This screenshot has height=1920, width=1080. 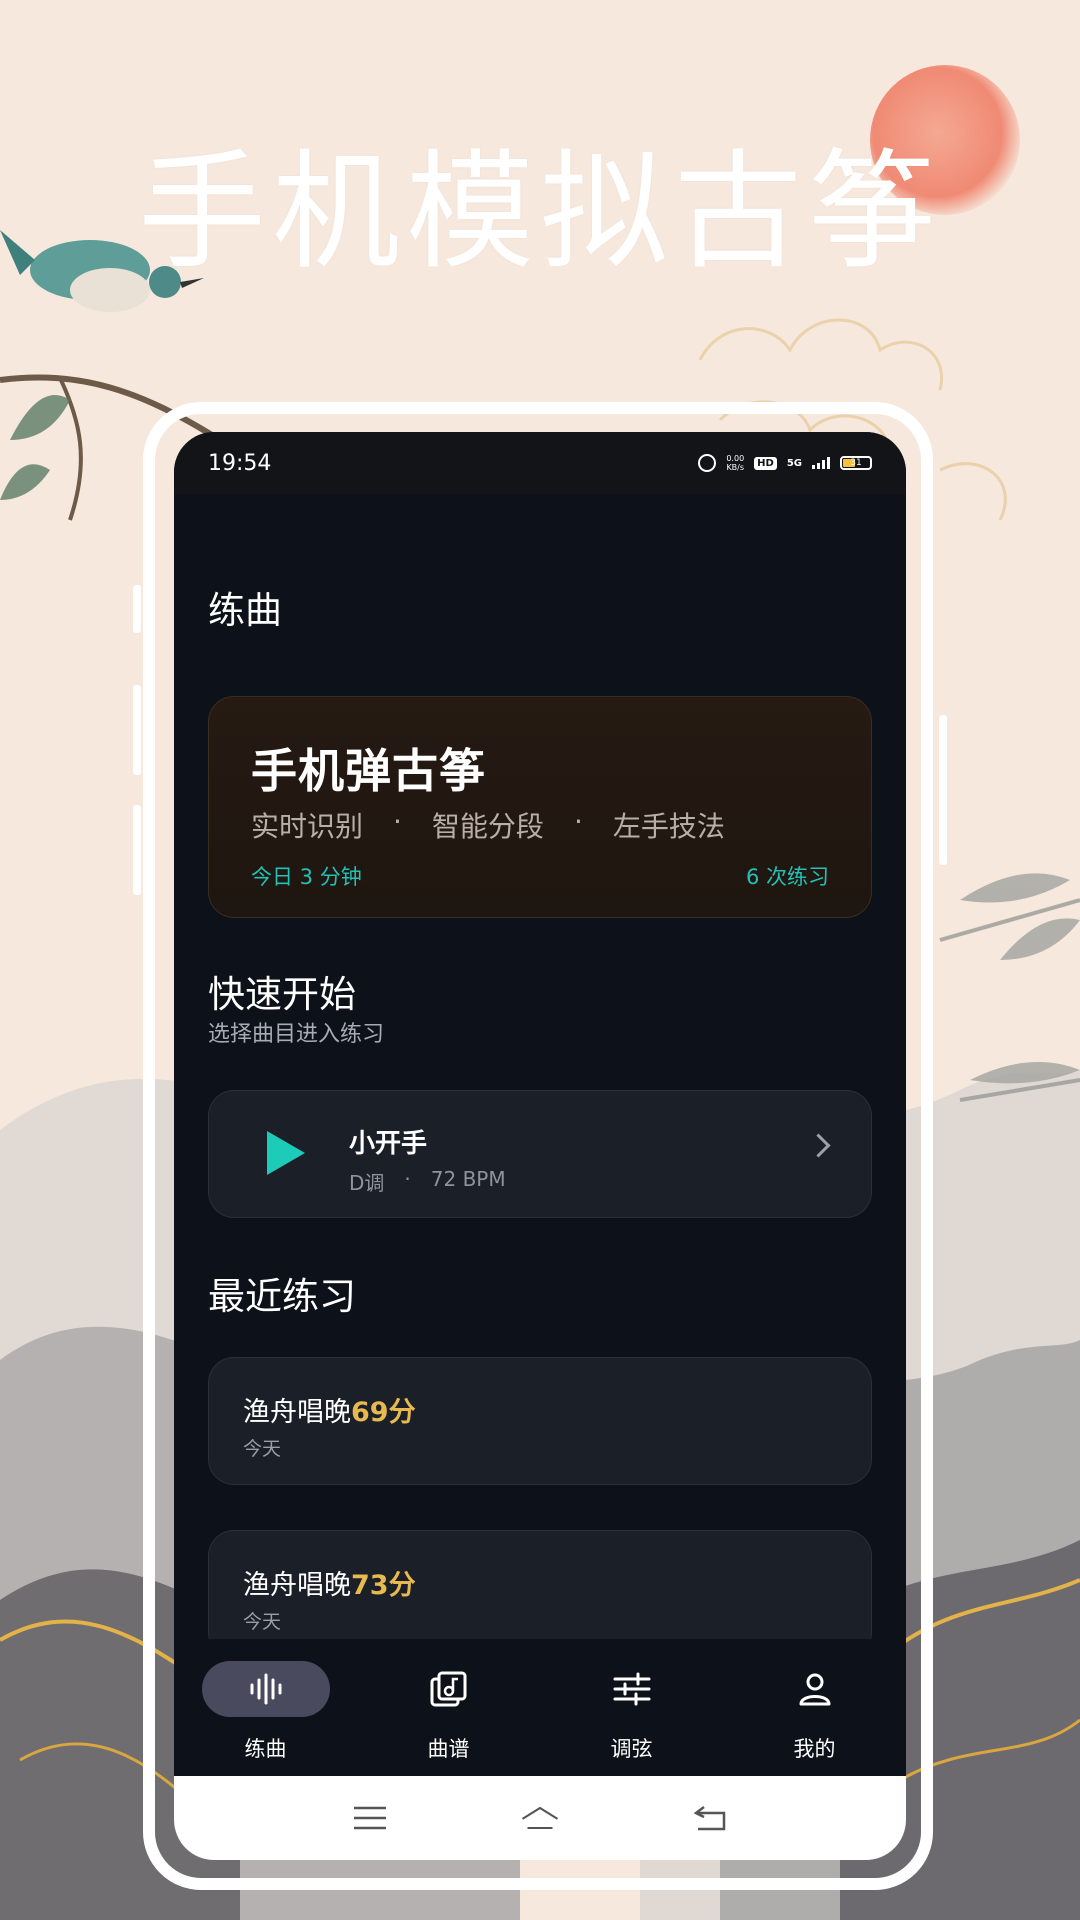 I want to click on profile-icon, so click(x=814, y=1689).